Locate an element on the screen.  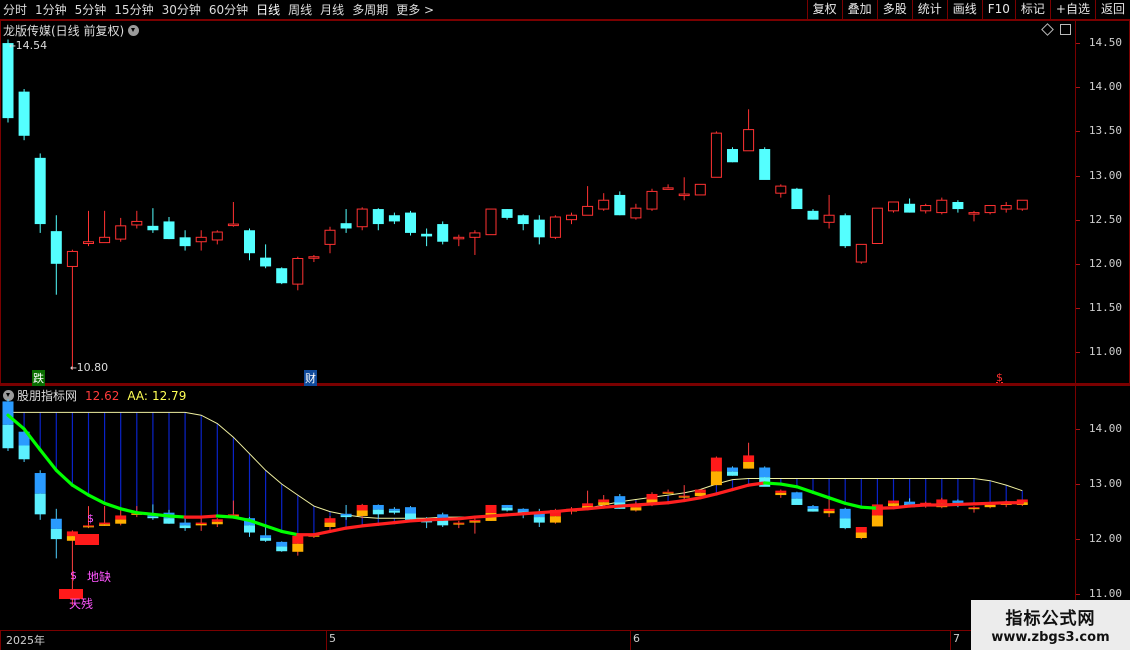
watermark-line1: 指标公式网 is located at coordinates (1050, 619).